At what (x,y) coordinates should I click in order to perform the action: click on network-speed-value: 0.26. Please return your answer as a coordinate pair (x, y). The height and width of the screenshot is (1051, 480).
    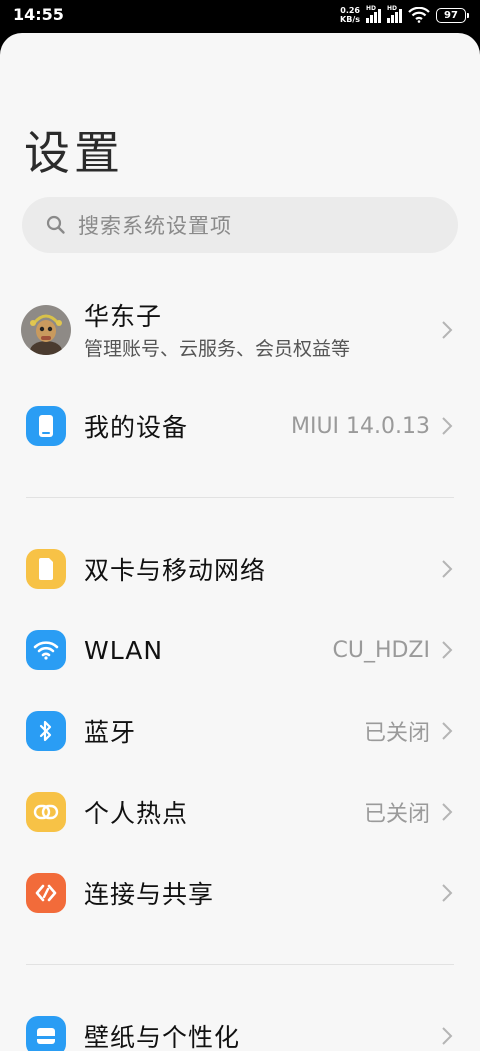
    Looking at the image, I should click on (350, 10).